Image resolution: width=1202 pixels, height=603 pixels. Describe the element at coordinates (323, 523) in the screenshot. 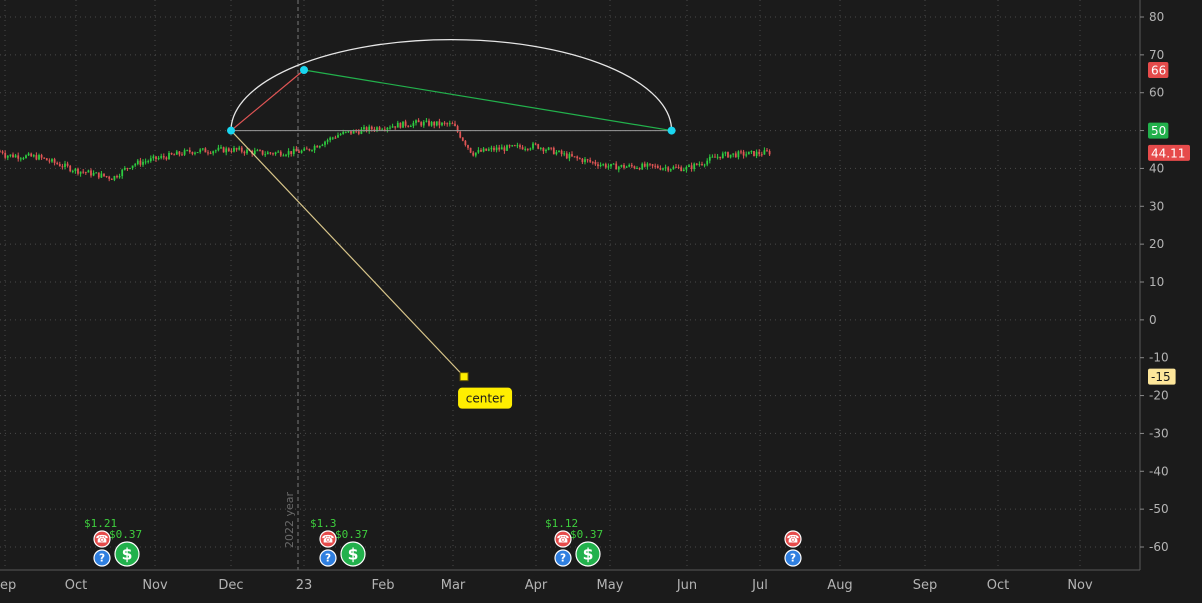

I see `earnings-amount: $1.3` at that location.